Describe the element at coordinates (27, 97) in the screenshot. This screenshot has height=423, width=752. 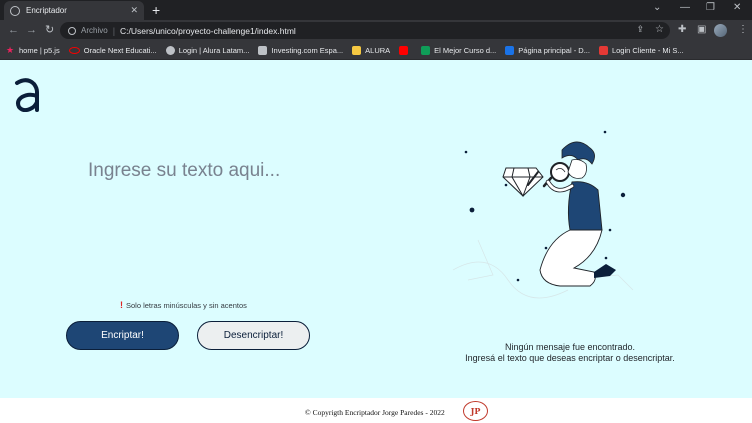
I see `alura-logo` at that location.